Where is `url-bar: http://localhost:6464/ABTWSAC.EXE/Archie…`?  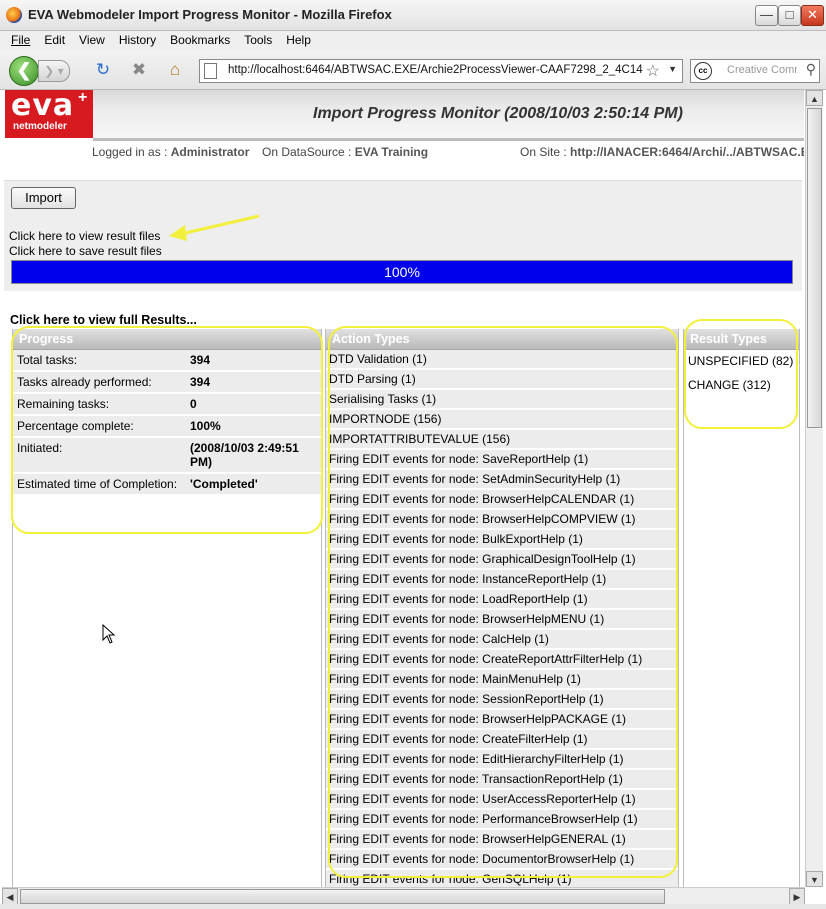 url-bar: http://localhost:6464/ABTWSAC.EXE/Archie… is located at coordinates (441, 71).